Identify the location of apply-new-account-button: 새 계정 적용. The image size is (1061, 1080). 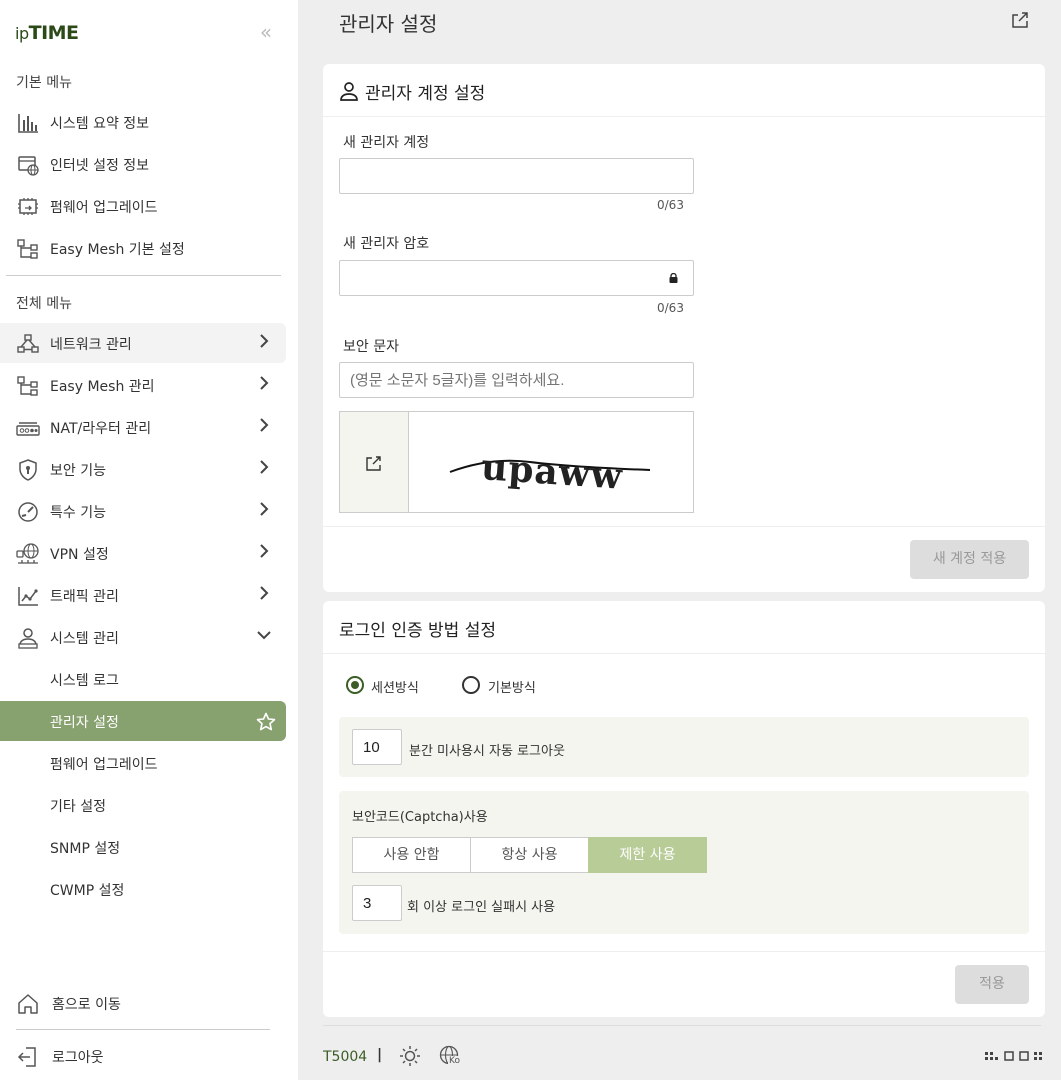
(969, 559).